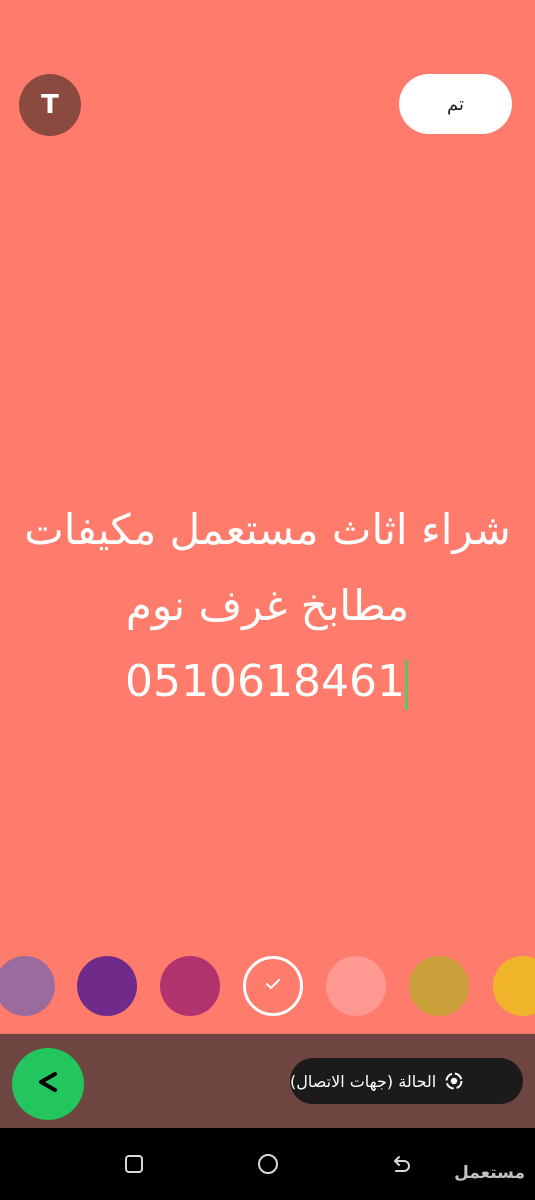  I want to click on home-icon, so click(268, 1164).